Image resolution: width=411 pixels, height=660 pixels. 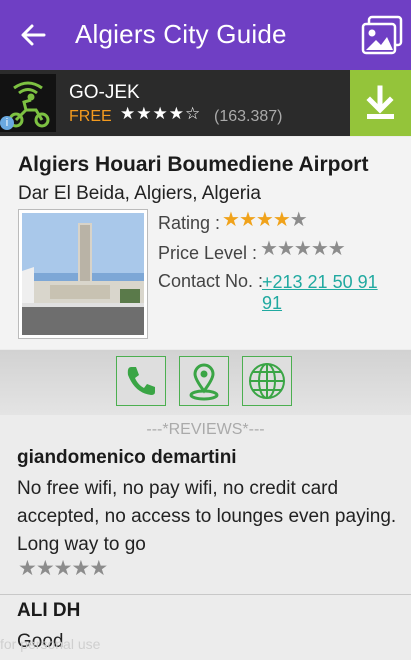 I want to click on ad-info-icon: i, so click(x=7, y=123).